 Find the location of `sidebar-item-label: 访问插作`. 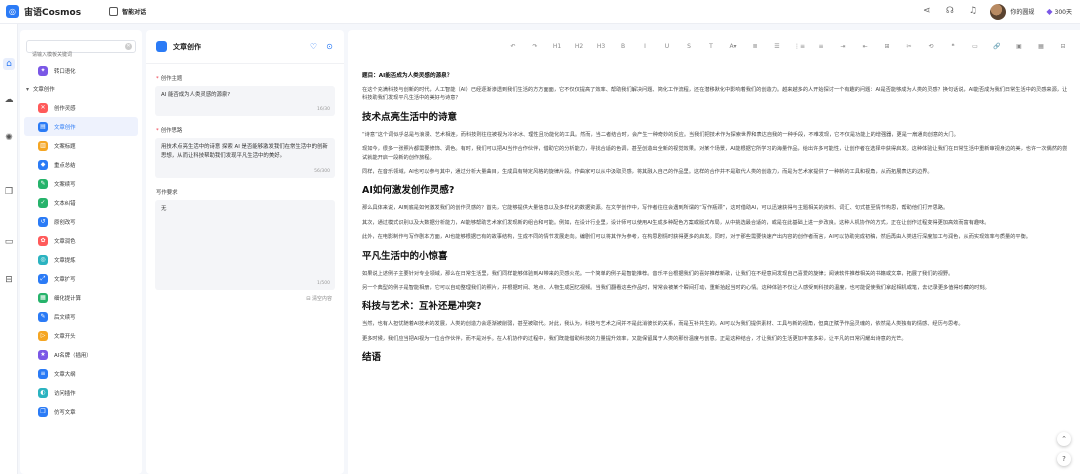

sidebar-item-label: 访问插作 is located at coordinates (65, 393).